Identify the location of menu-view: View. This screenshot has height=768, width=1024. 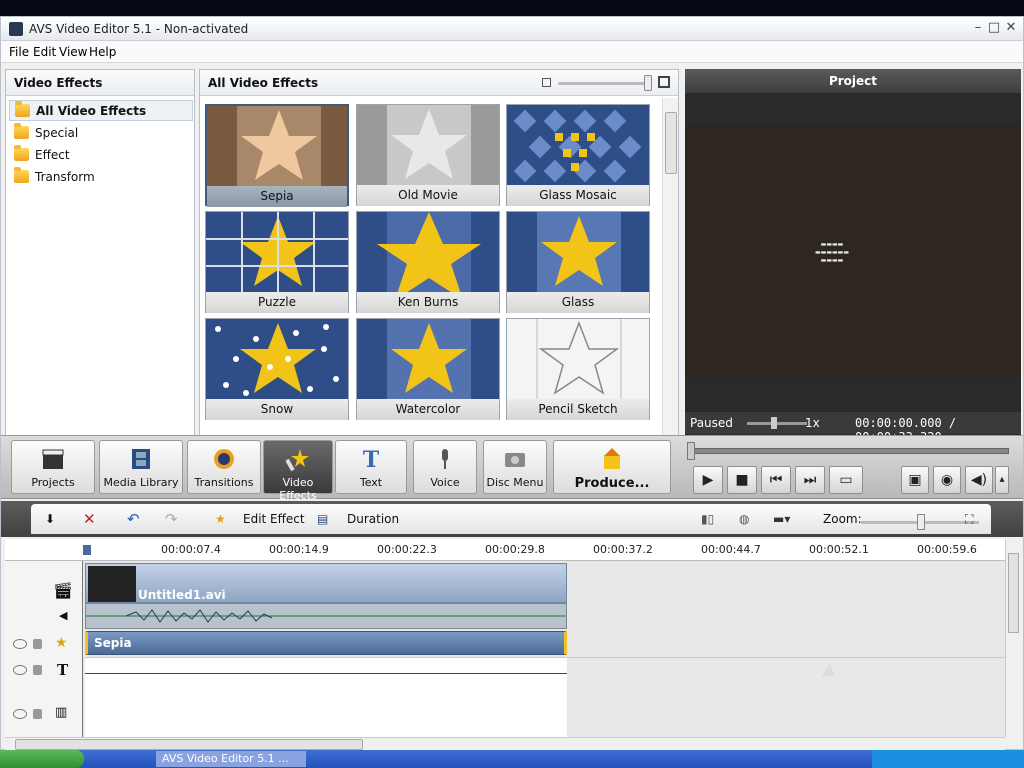
(73, 52).